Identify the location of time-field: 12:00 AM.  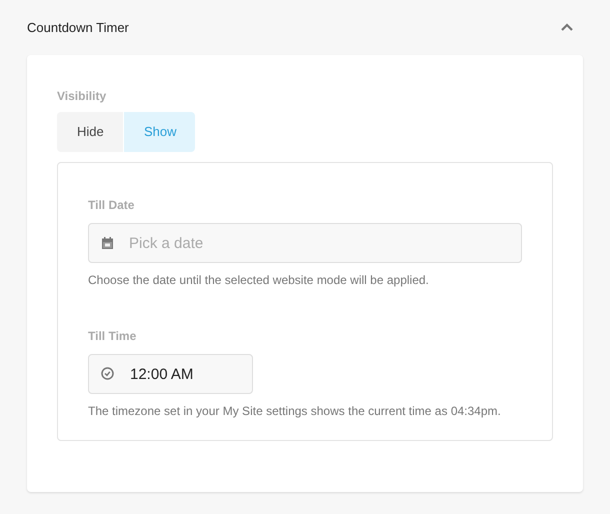
(170, 374).